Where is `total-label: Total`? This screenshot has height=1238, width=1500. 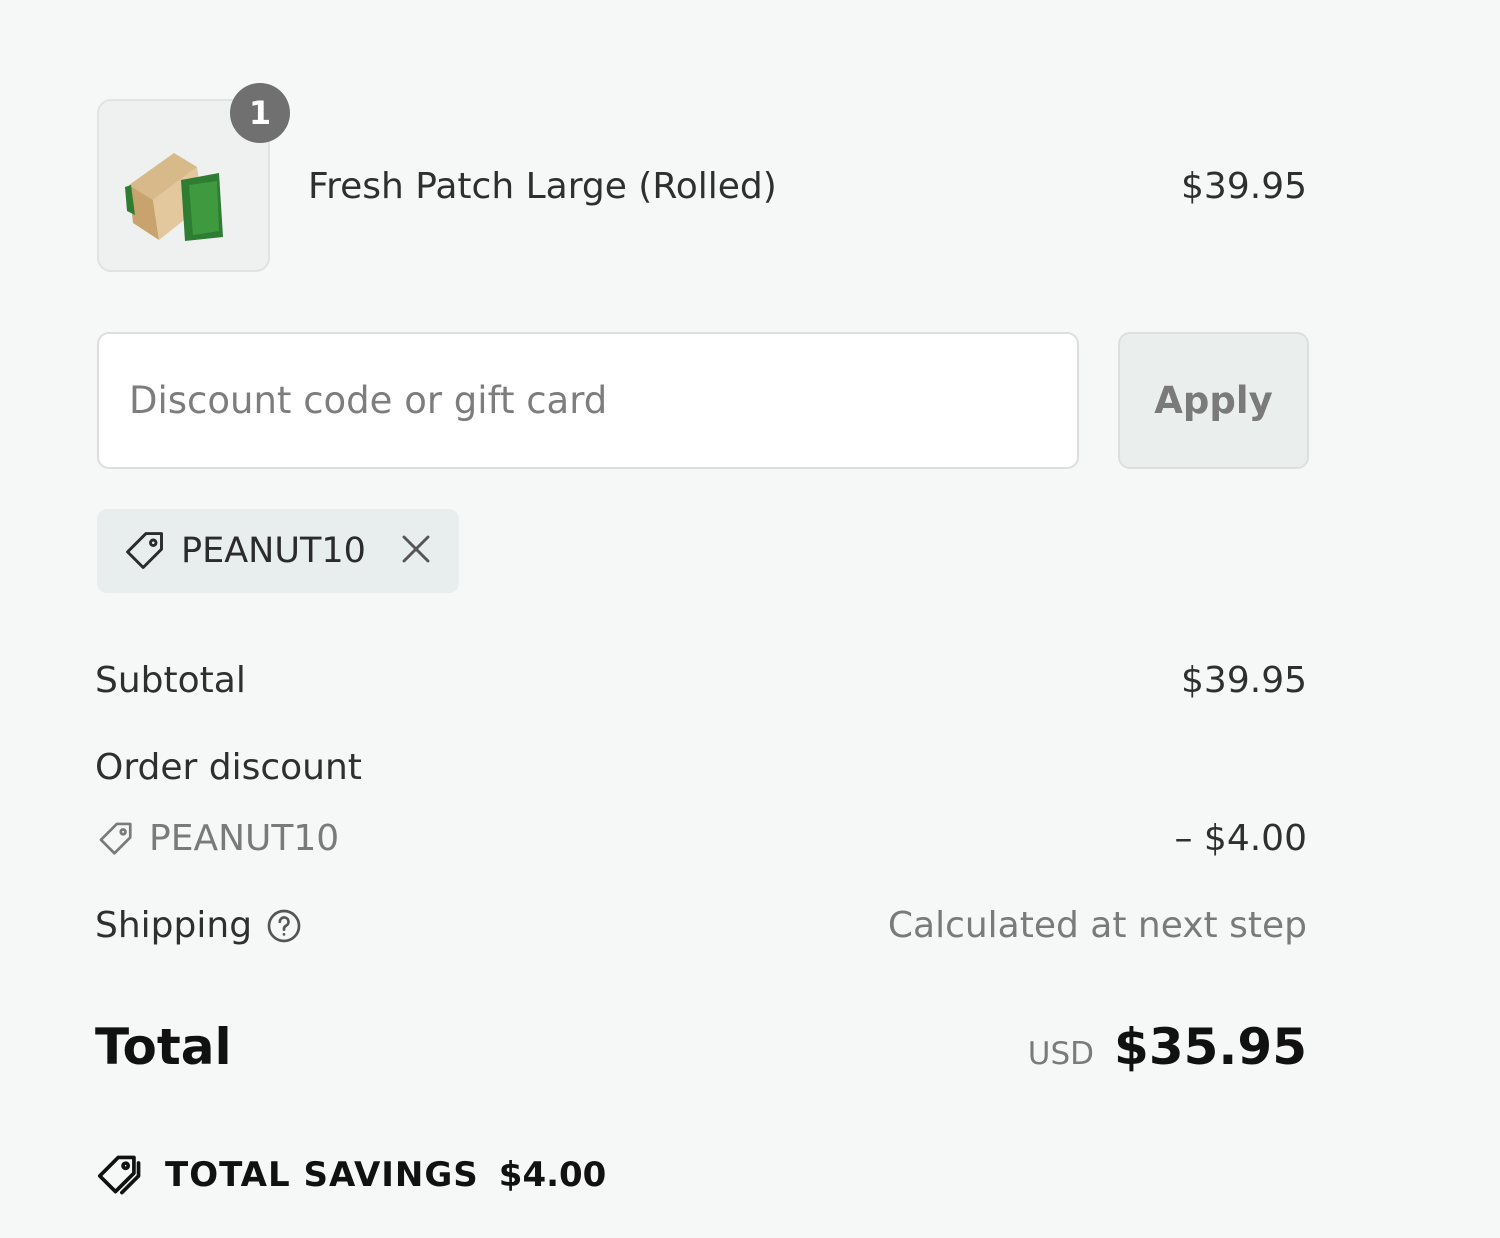
total-label: Total is located at coordinates (163, 1047).